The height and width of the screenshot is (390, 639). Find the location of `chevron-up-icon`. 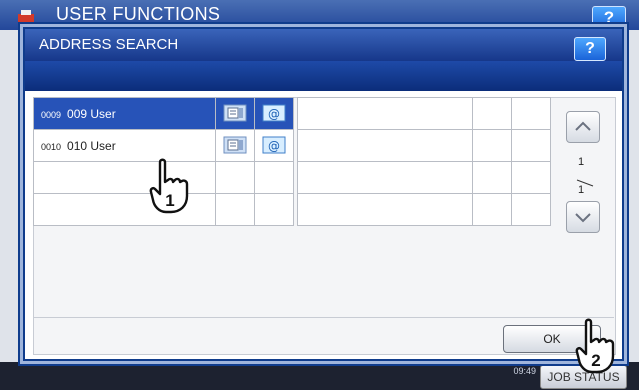

chevron-up-icon is located at coordinates (583, 126).